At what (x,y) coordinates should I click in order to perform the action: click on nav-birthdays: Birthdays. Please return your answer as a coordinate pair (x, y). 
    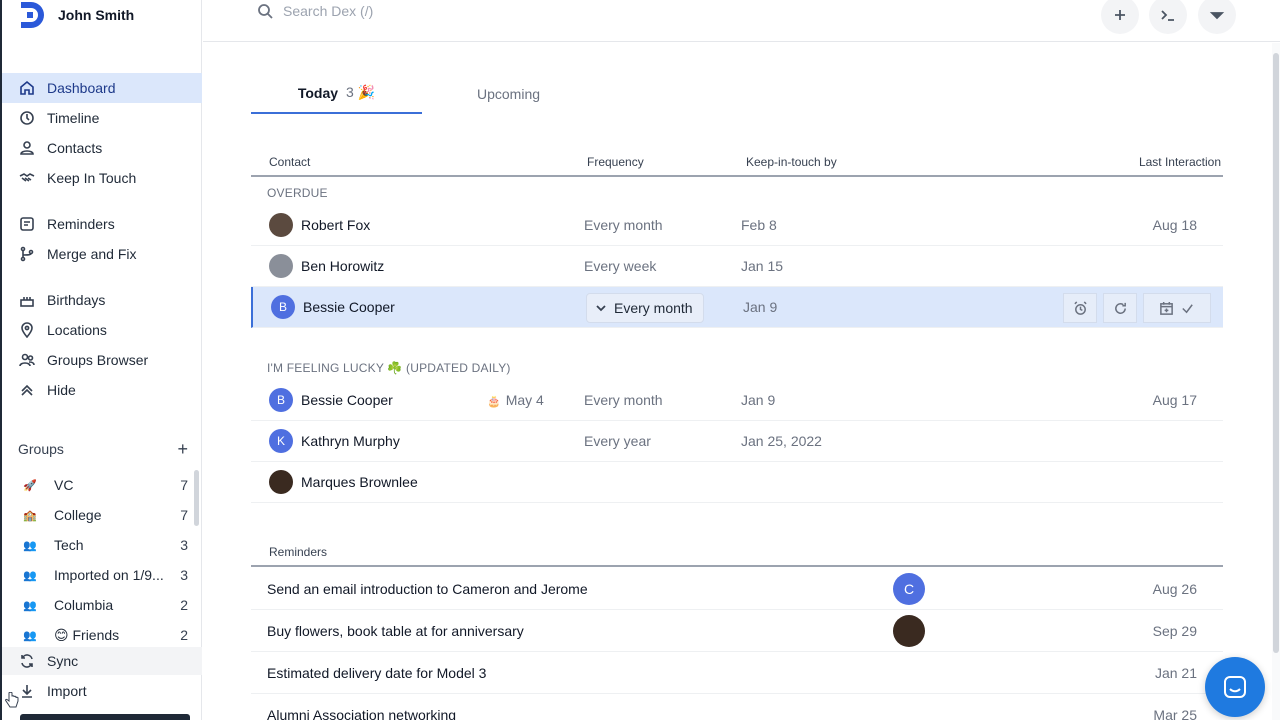
    Looking at the image, I should click on (102, 300).